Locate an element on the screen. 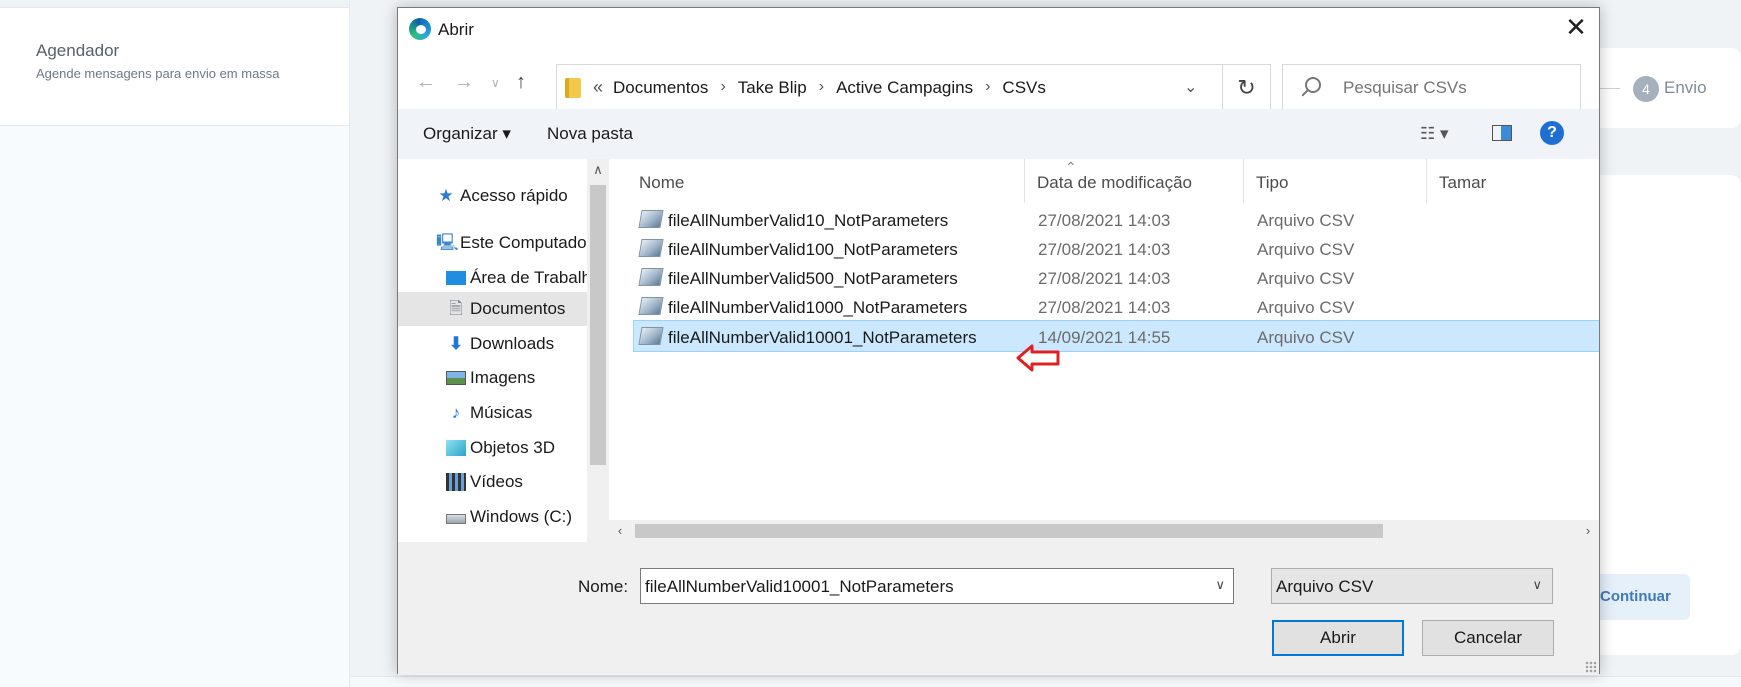 The image size is (1741, 687). tree-item-documents: 🗎 Documentos is located at coordinates (492, 309).